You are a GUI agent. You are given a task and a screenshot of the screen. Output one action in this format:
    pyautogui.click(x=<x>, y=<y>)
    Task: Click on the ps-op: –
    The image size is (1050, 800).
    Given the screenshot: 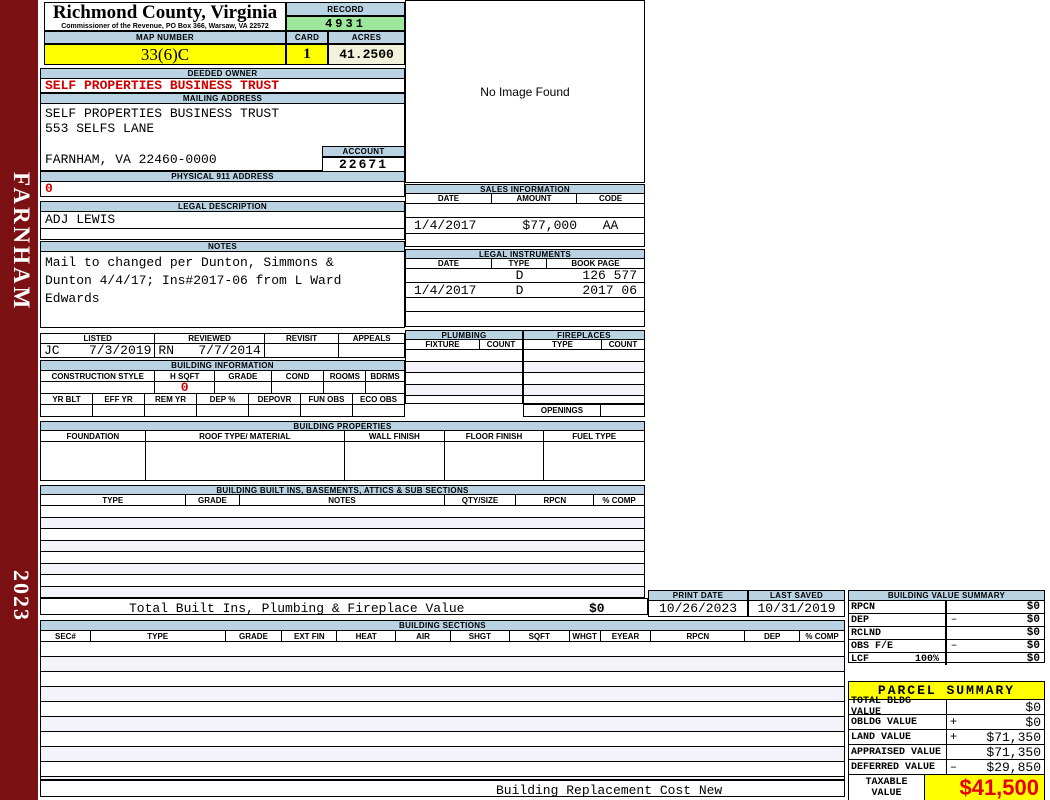 What is the action you would take?
    pyautogui.click(x=953, y=767)
    